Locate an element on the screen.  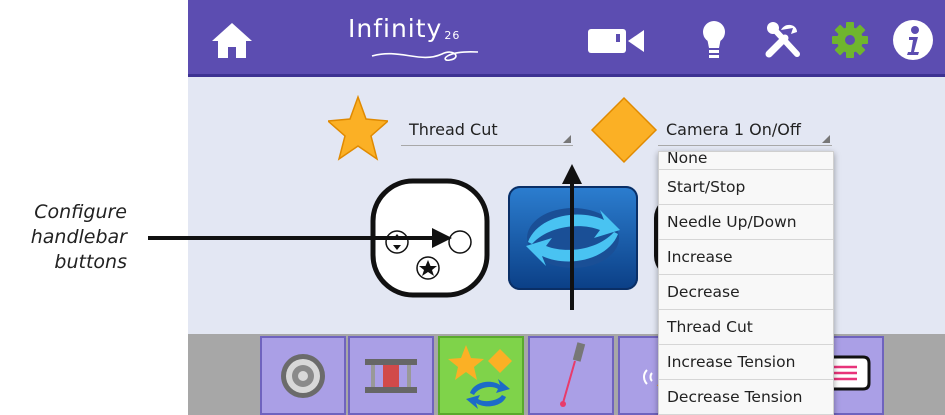
spool-icon is located at coordinates (391, 375).